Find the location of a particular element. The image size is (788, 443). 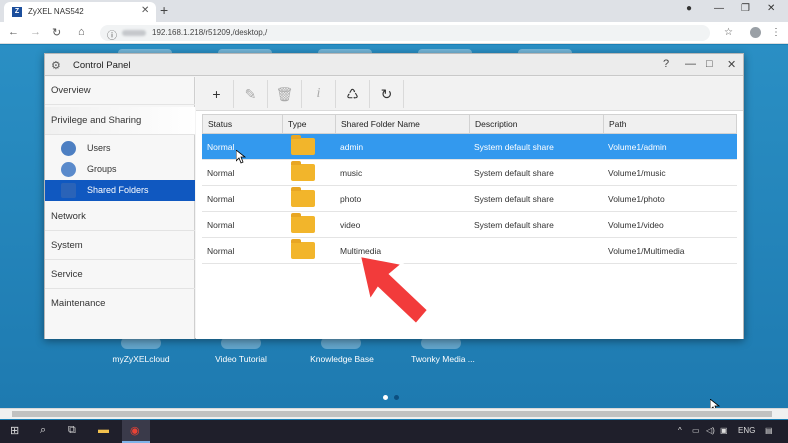

tray-expand-icon: ^ is located at coordinates (680, 430).